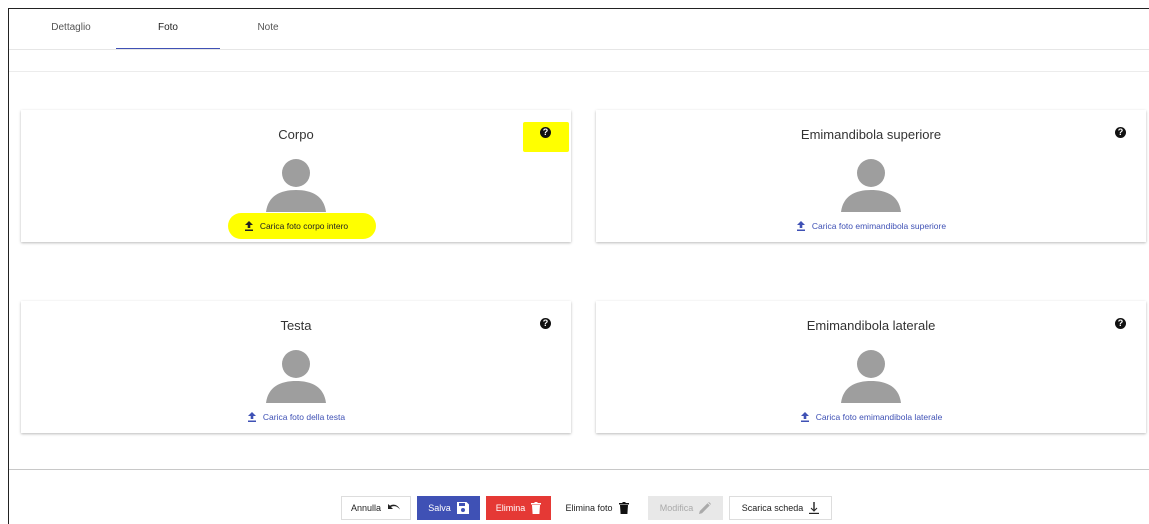 This screenshot has width=1149, height=524. Describe the element at coordinates (772, 508) in the screenshot. I see `scarica-scheda-label: Scarica scheda` at that location.